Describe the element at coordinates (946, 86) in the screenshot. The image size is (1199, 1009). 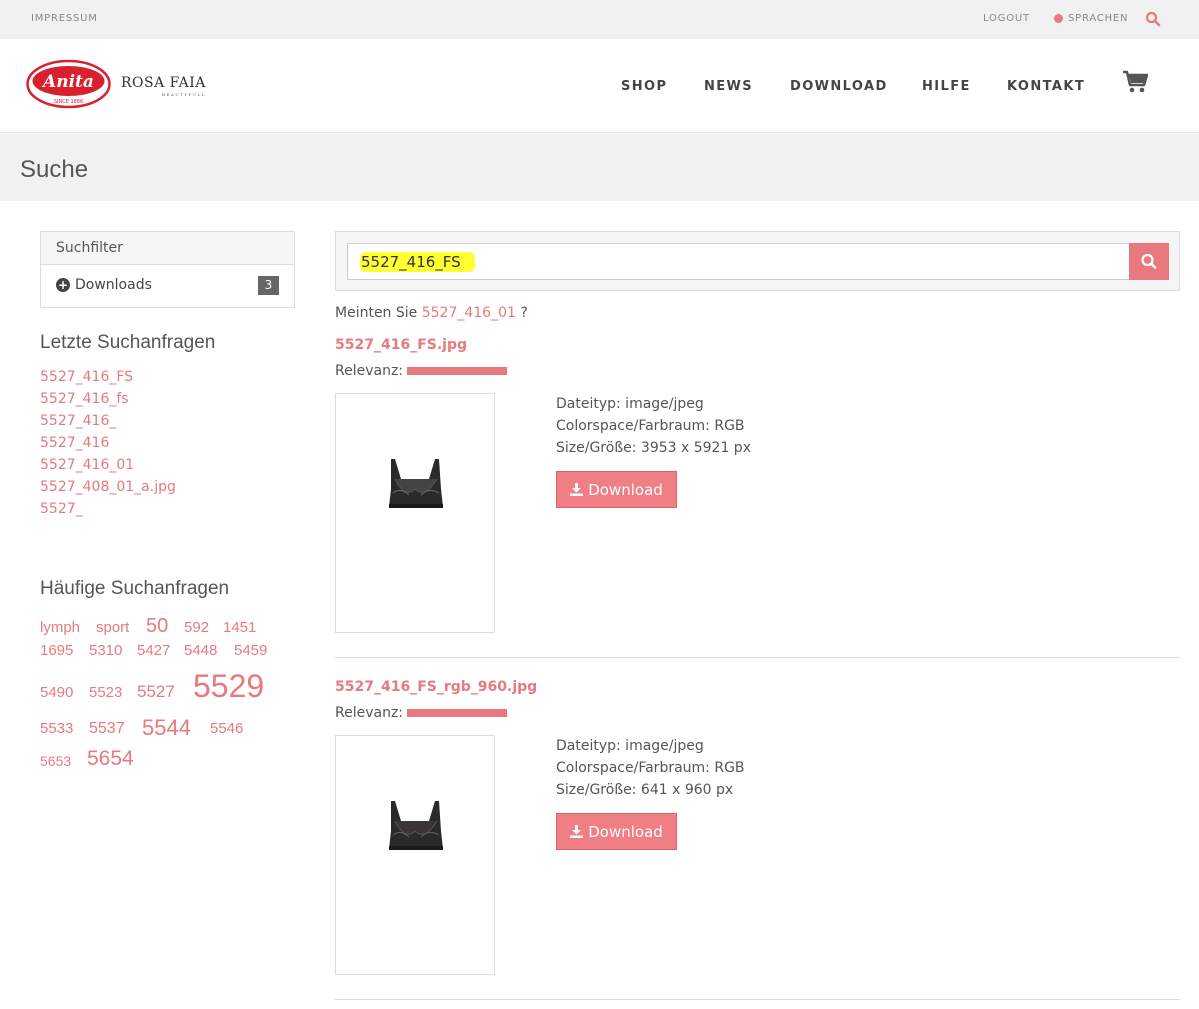
I see `nav-hilfe: HILFE` at that location.